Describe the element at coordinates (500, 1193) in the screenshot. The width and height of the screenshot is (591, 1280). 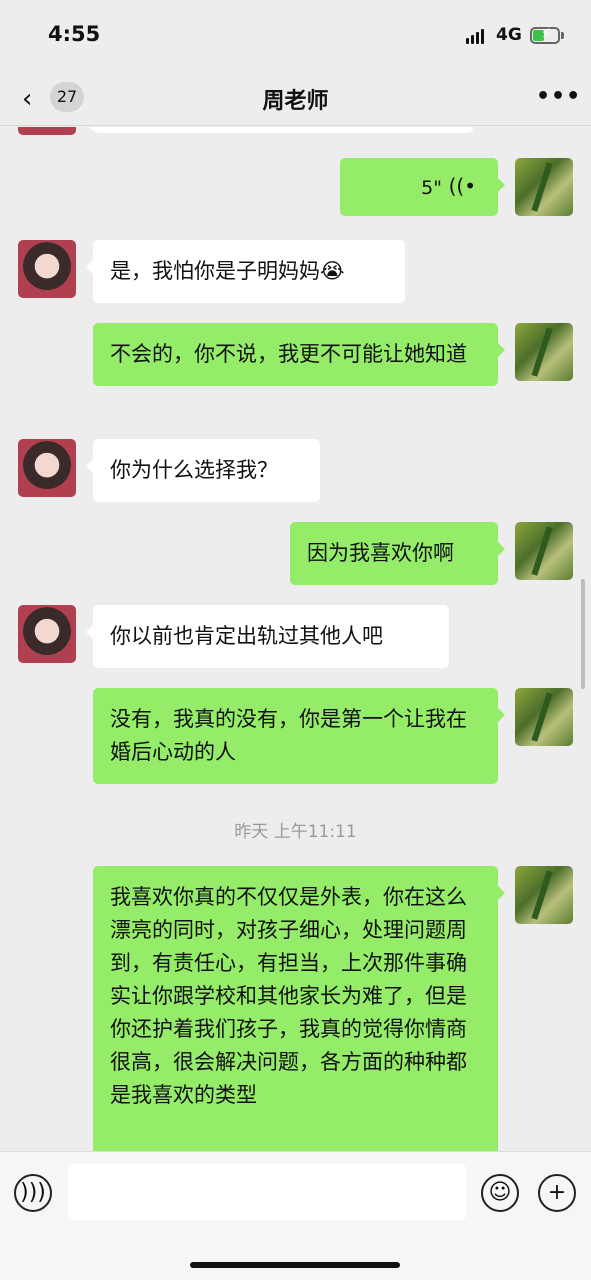
I see `emoji-icon: ☺` at that location.